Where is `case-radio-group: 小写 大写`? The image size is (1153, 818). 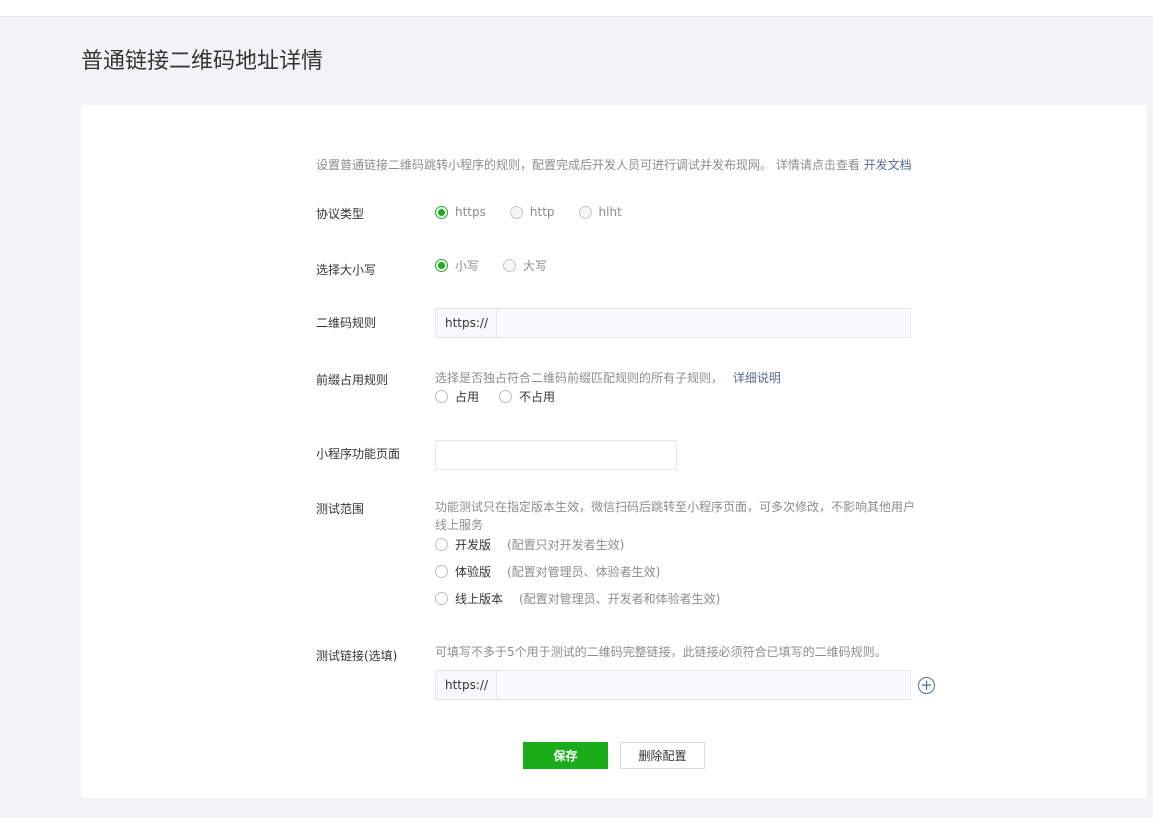
case-radio-group: 小写 大写 is located at coordinates (503, 265).